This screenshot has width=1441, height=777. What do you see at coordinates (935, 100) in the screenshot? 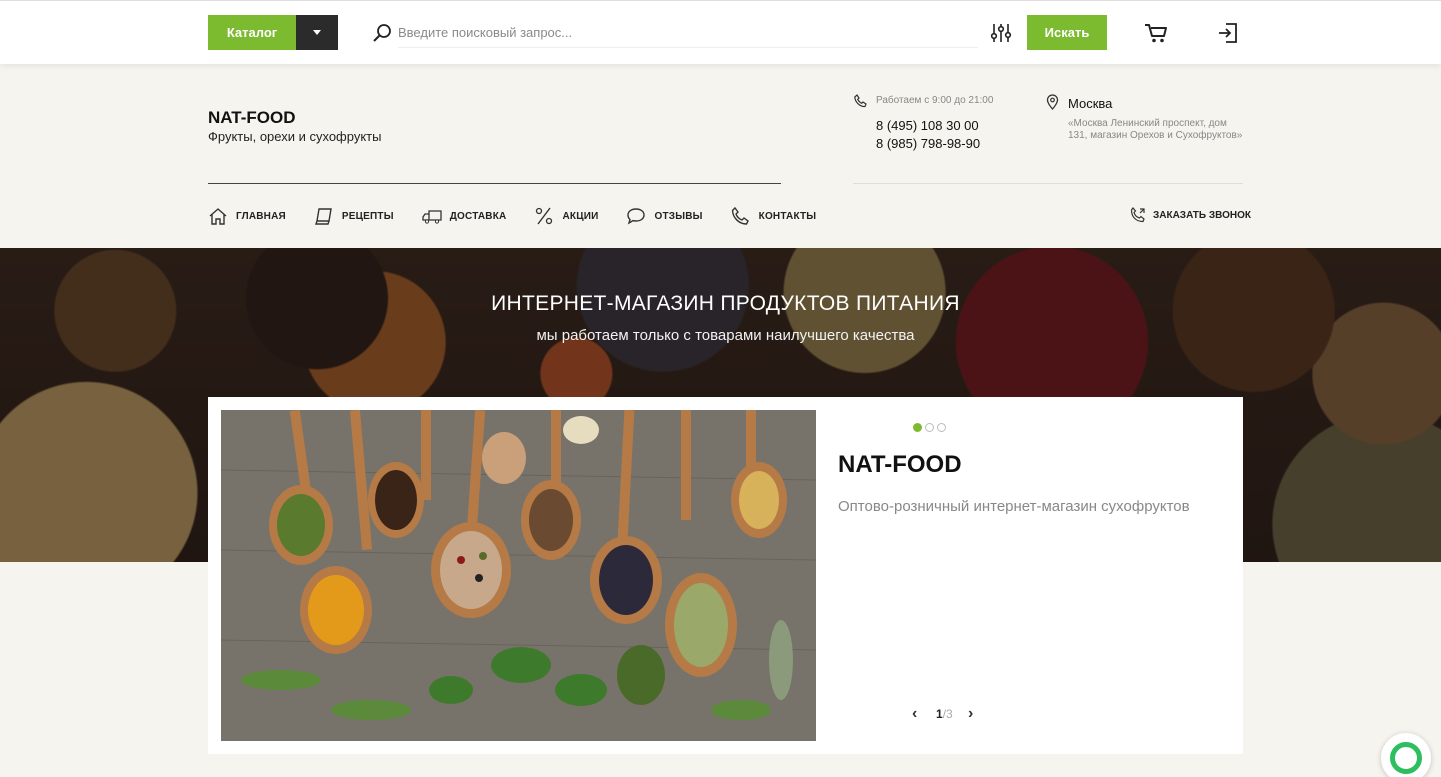
I see `work-hours: Работаем с 9:00 до 21:00` at bounding box center [935, 100].